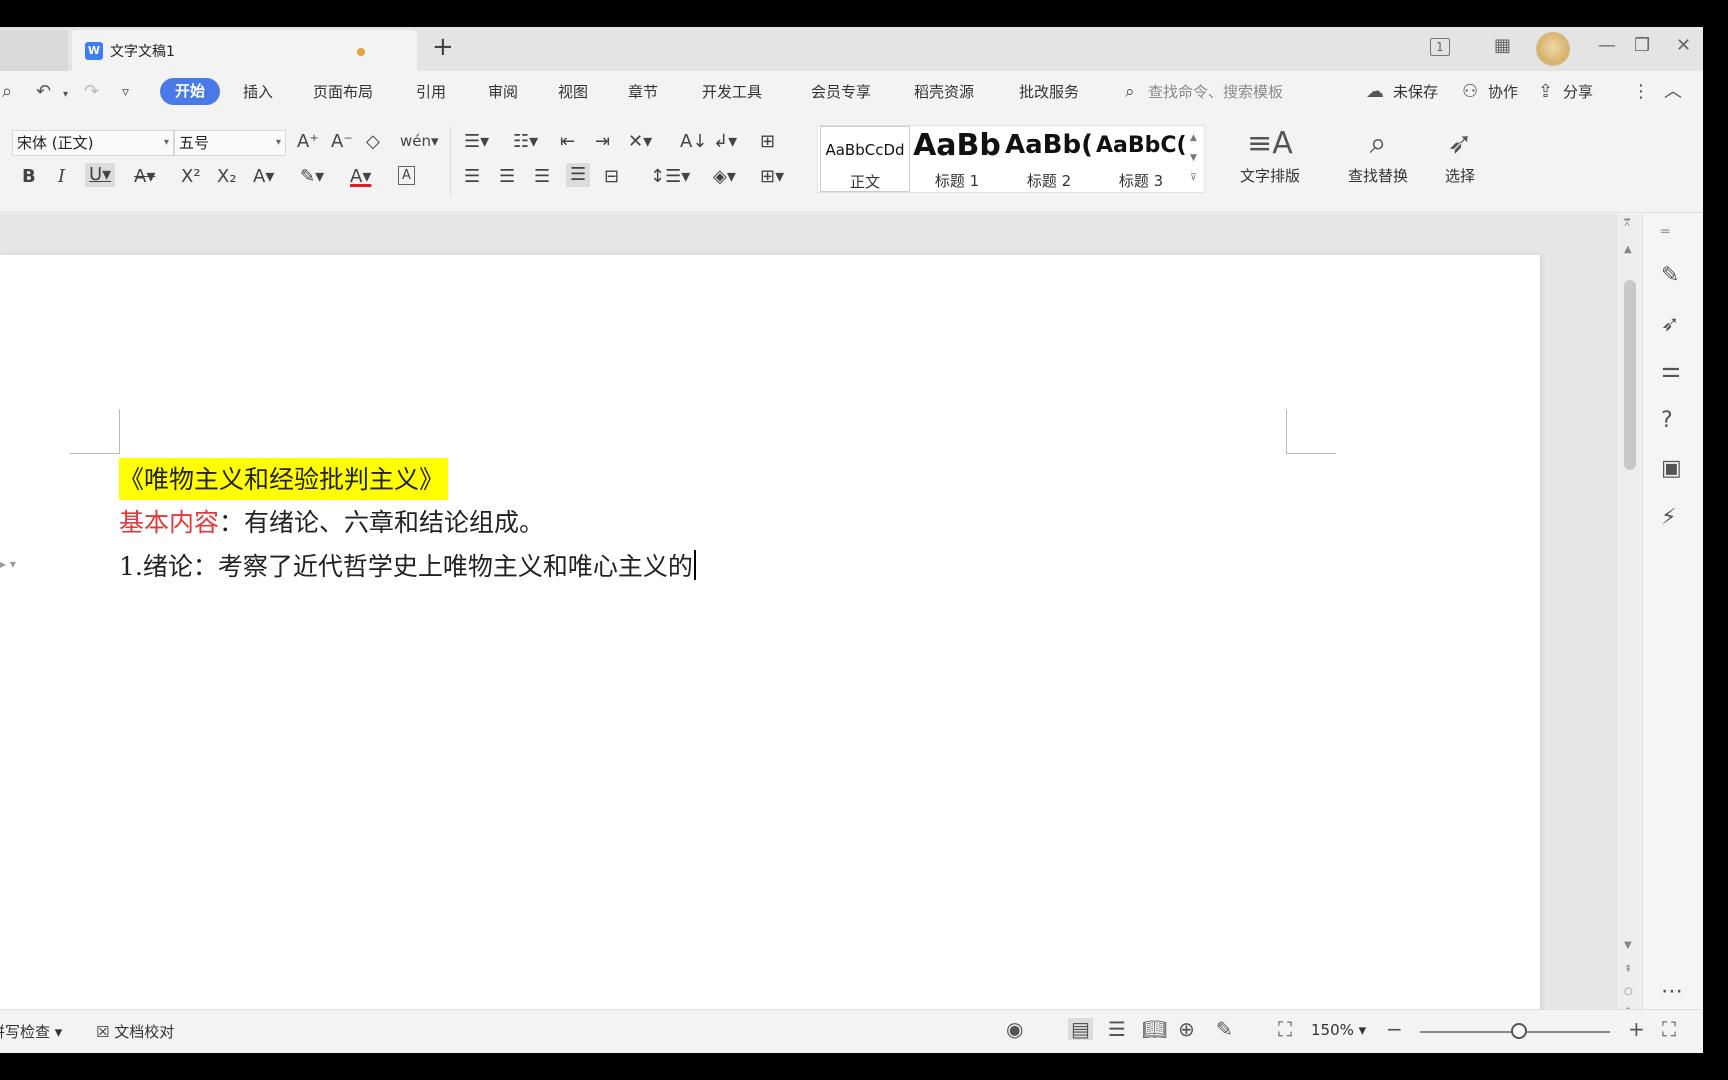  Describe the element at coordinates (841, 91) in the screenshot. I see `menu-tab-member: 会员专享` at that location.